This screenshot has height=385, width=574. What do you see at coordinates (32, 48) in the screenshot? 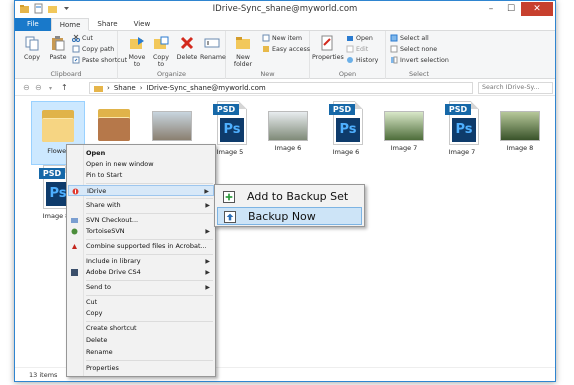
I see `copy-button: Copy` at bounding box center [32, 48].